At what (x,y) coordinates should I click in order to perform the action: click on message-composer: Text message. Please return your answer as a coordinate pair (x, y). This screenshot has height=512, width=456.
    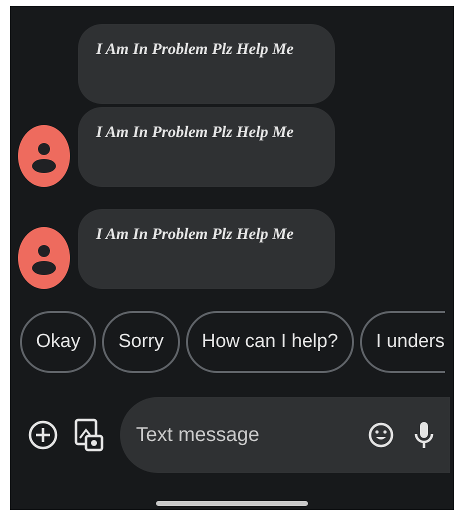
    Looking at the image, I should click on (285, 435).